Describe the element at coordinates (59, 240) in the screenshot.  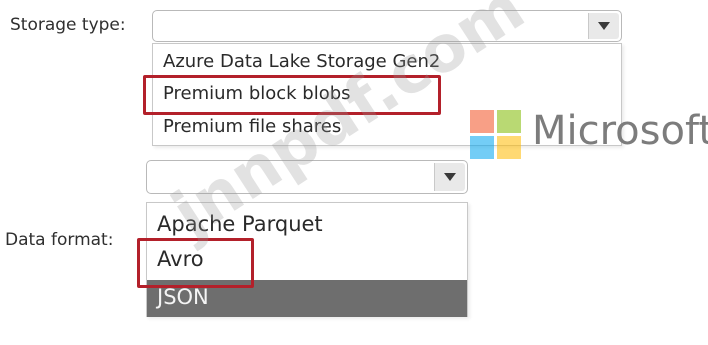
I see `data-format-label: Data format:` at that location.